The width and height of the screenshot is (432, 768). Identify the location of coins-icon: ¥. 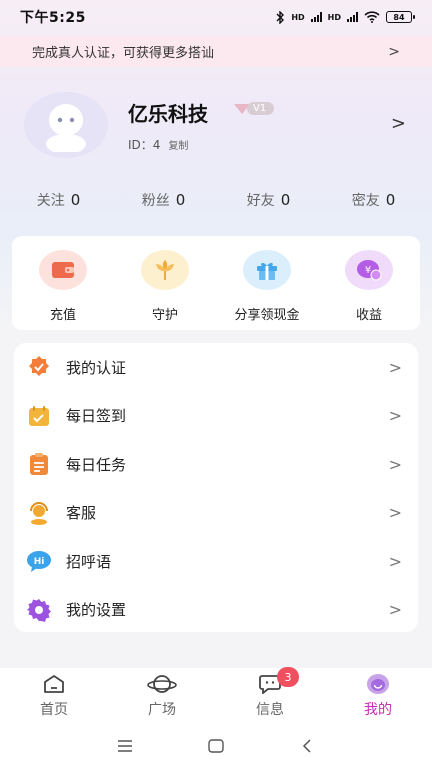
(369, 270).